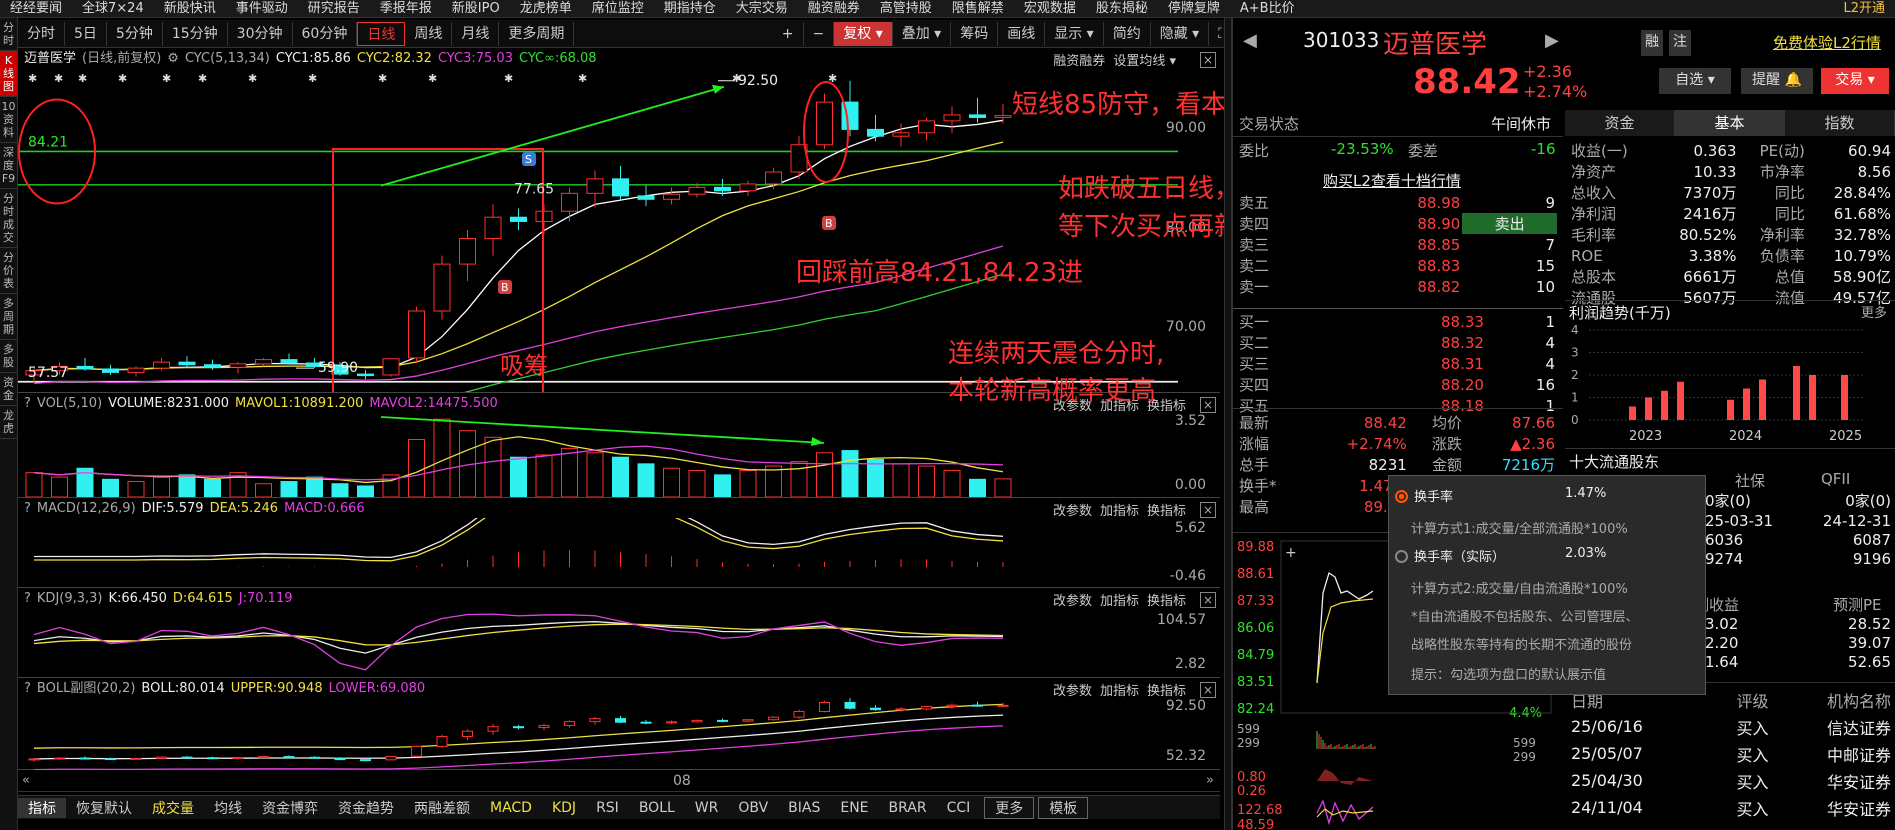 The height and width of the screenshot is (830, 1895). Describe the element at coordinates (619, 734) in the screenshot. I see `boll-chart` at that location.